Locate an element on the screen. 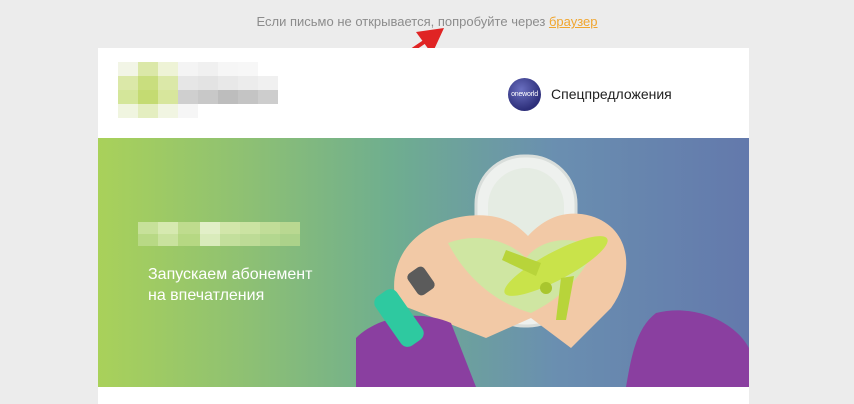 The image size is (854, 404). special-offers-link: Спецпредложения is located at coordinates (611, 94).